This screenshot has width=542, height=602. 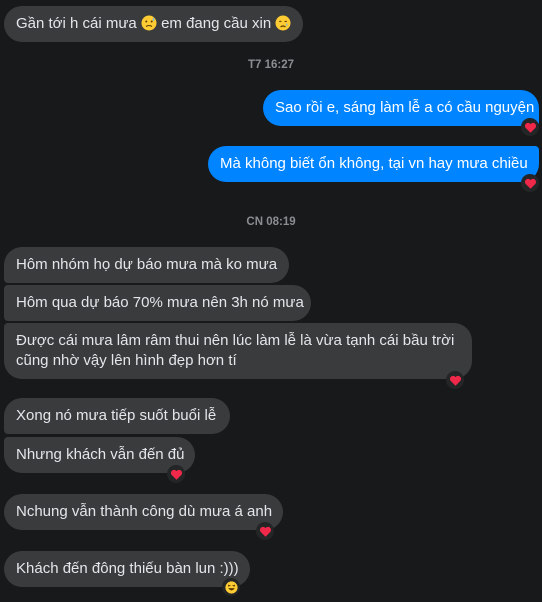 What do you see at coordinates (271, 65) in the screenshot?
I see `timestamp: T7 16:27` at bounding box center [271, 65].